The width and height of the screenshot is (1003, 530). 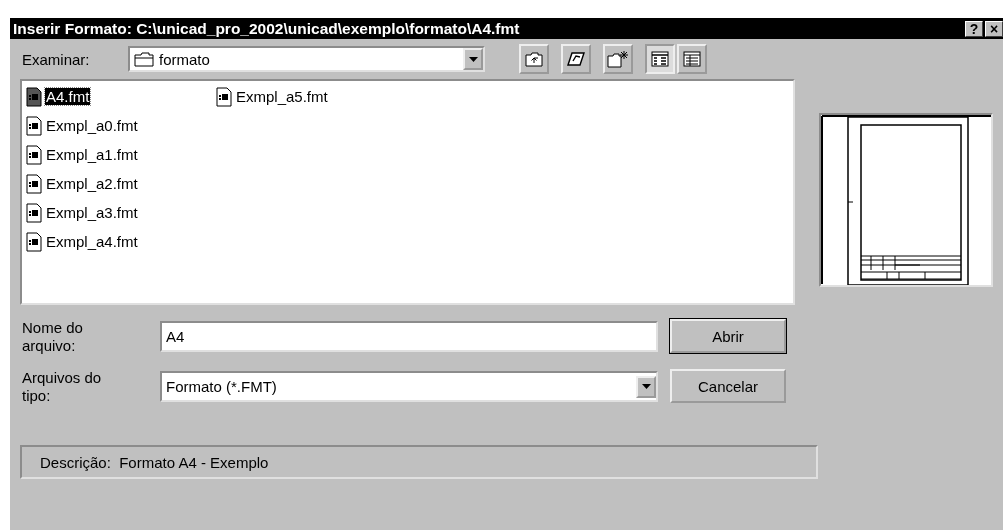 I want to click on file-item: Exmpl_a4.fmt, so click(x=121, y=241).